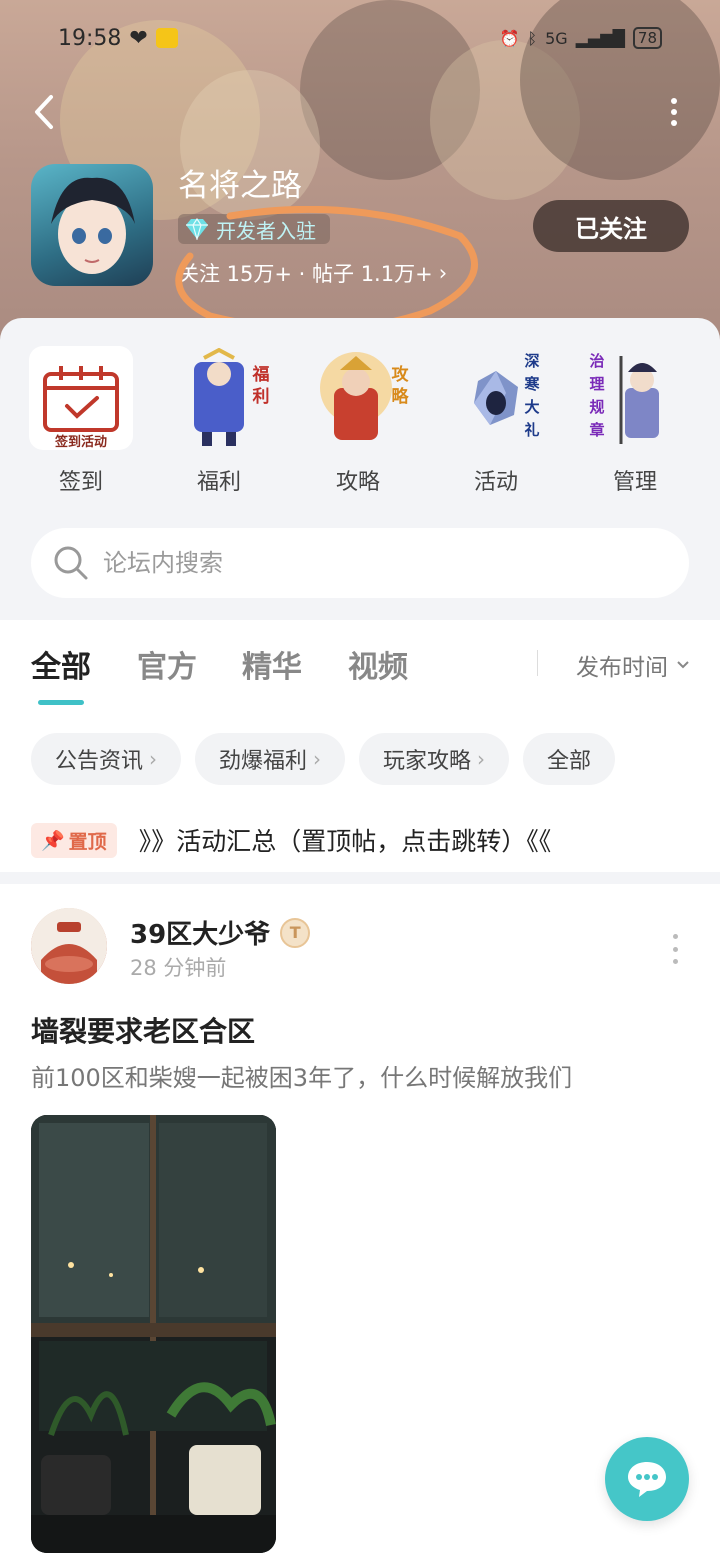  What do you see at coordinates (622, 668) in the screenshot?
I see `sort-label: 发布时间` at bounding box center [622, 668].